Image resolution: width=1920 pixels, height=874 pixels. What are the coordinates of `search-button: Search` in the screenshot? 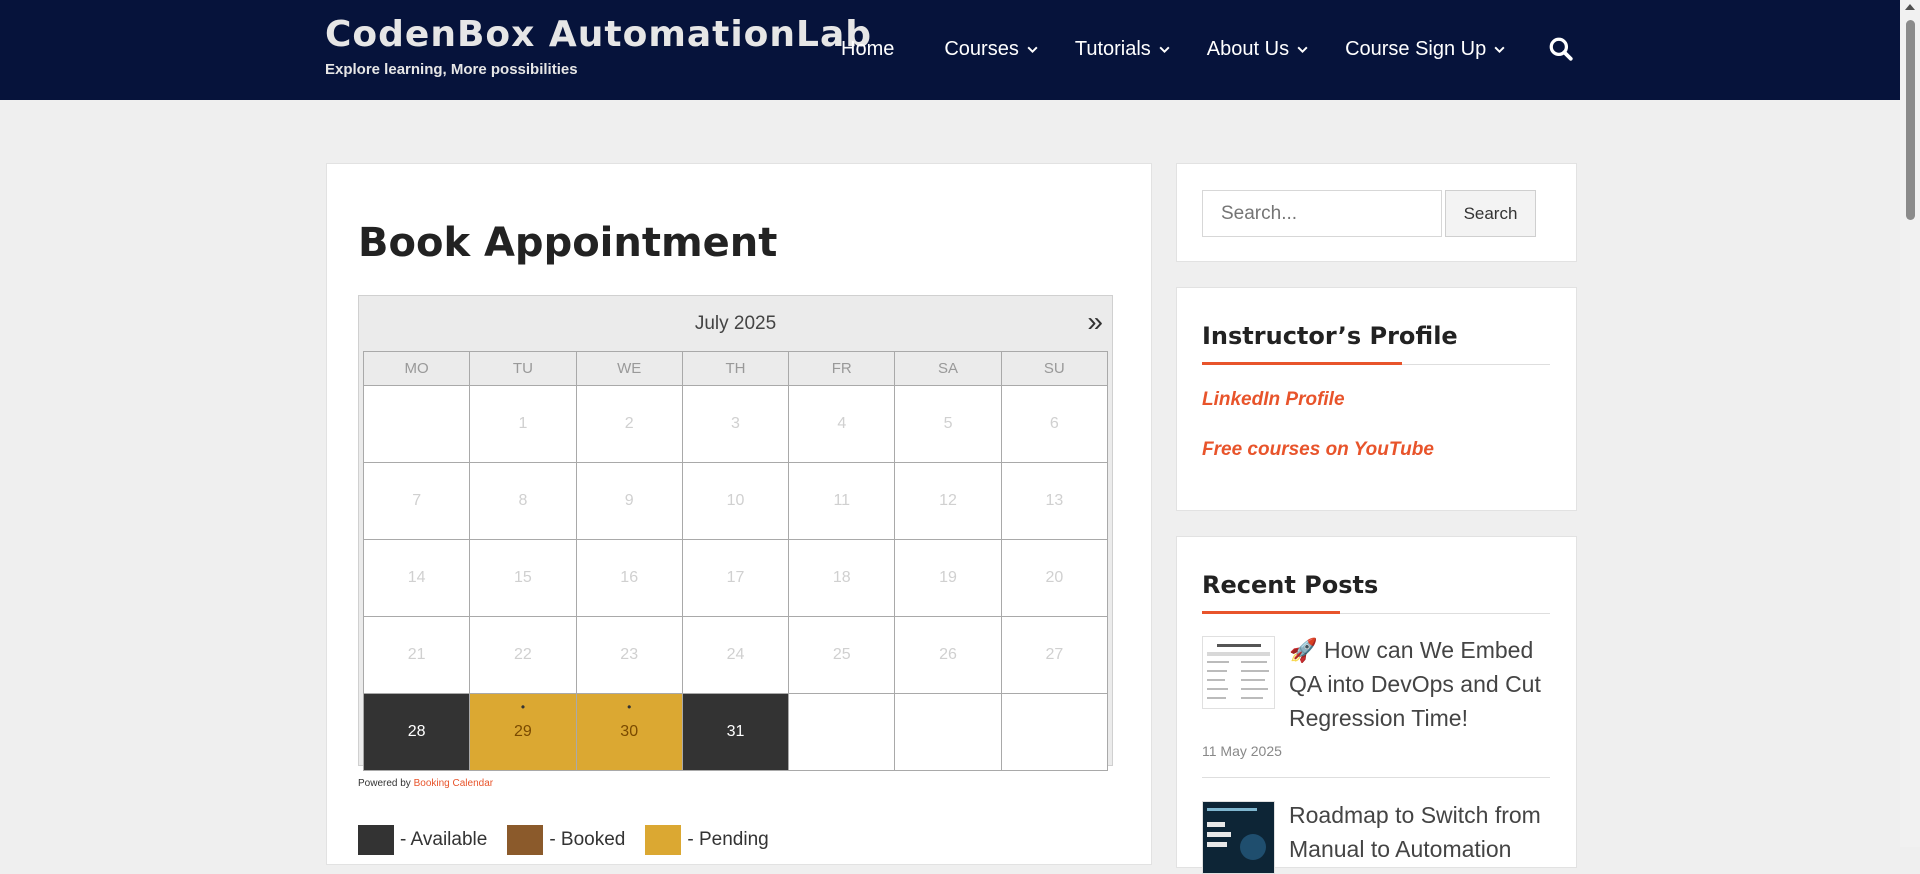 It's located at (1490, 213).